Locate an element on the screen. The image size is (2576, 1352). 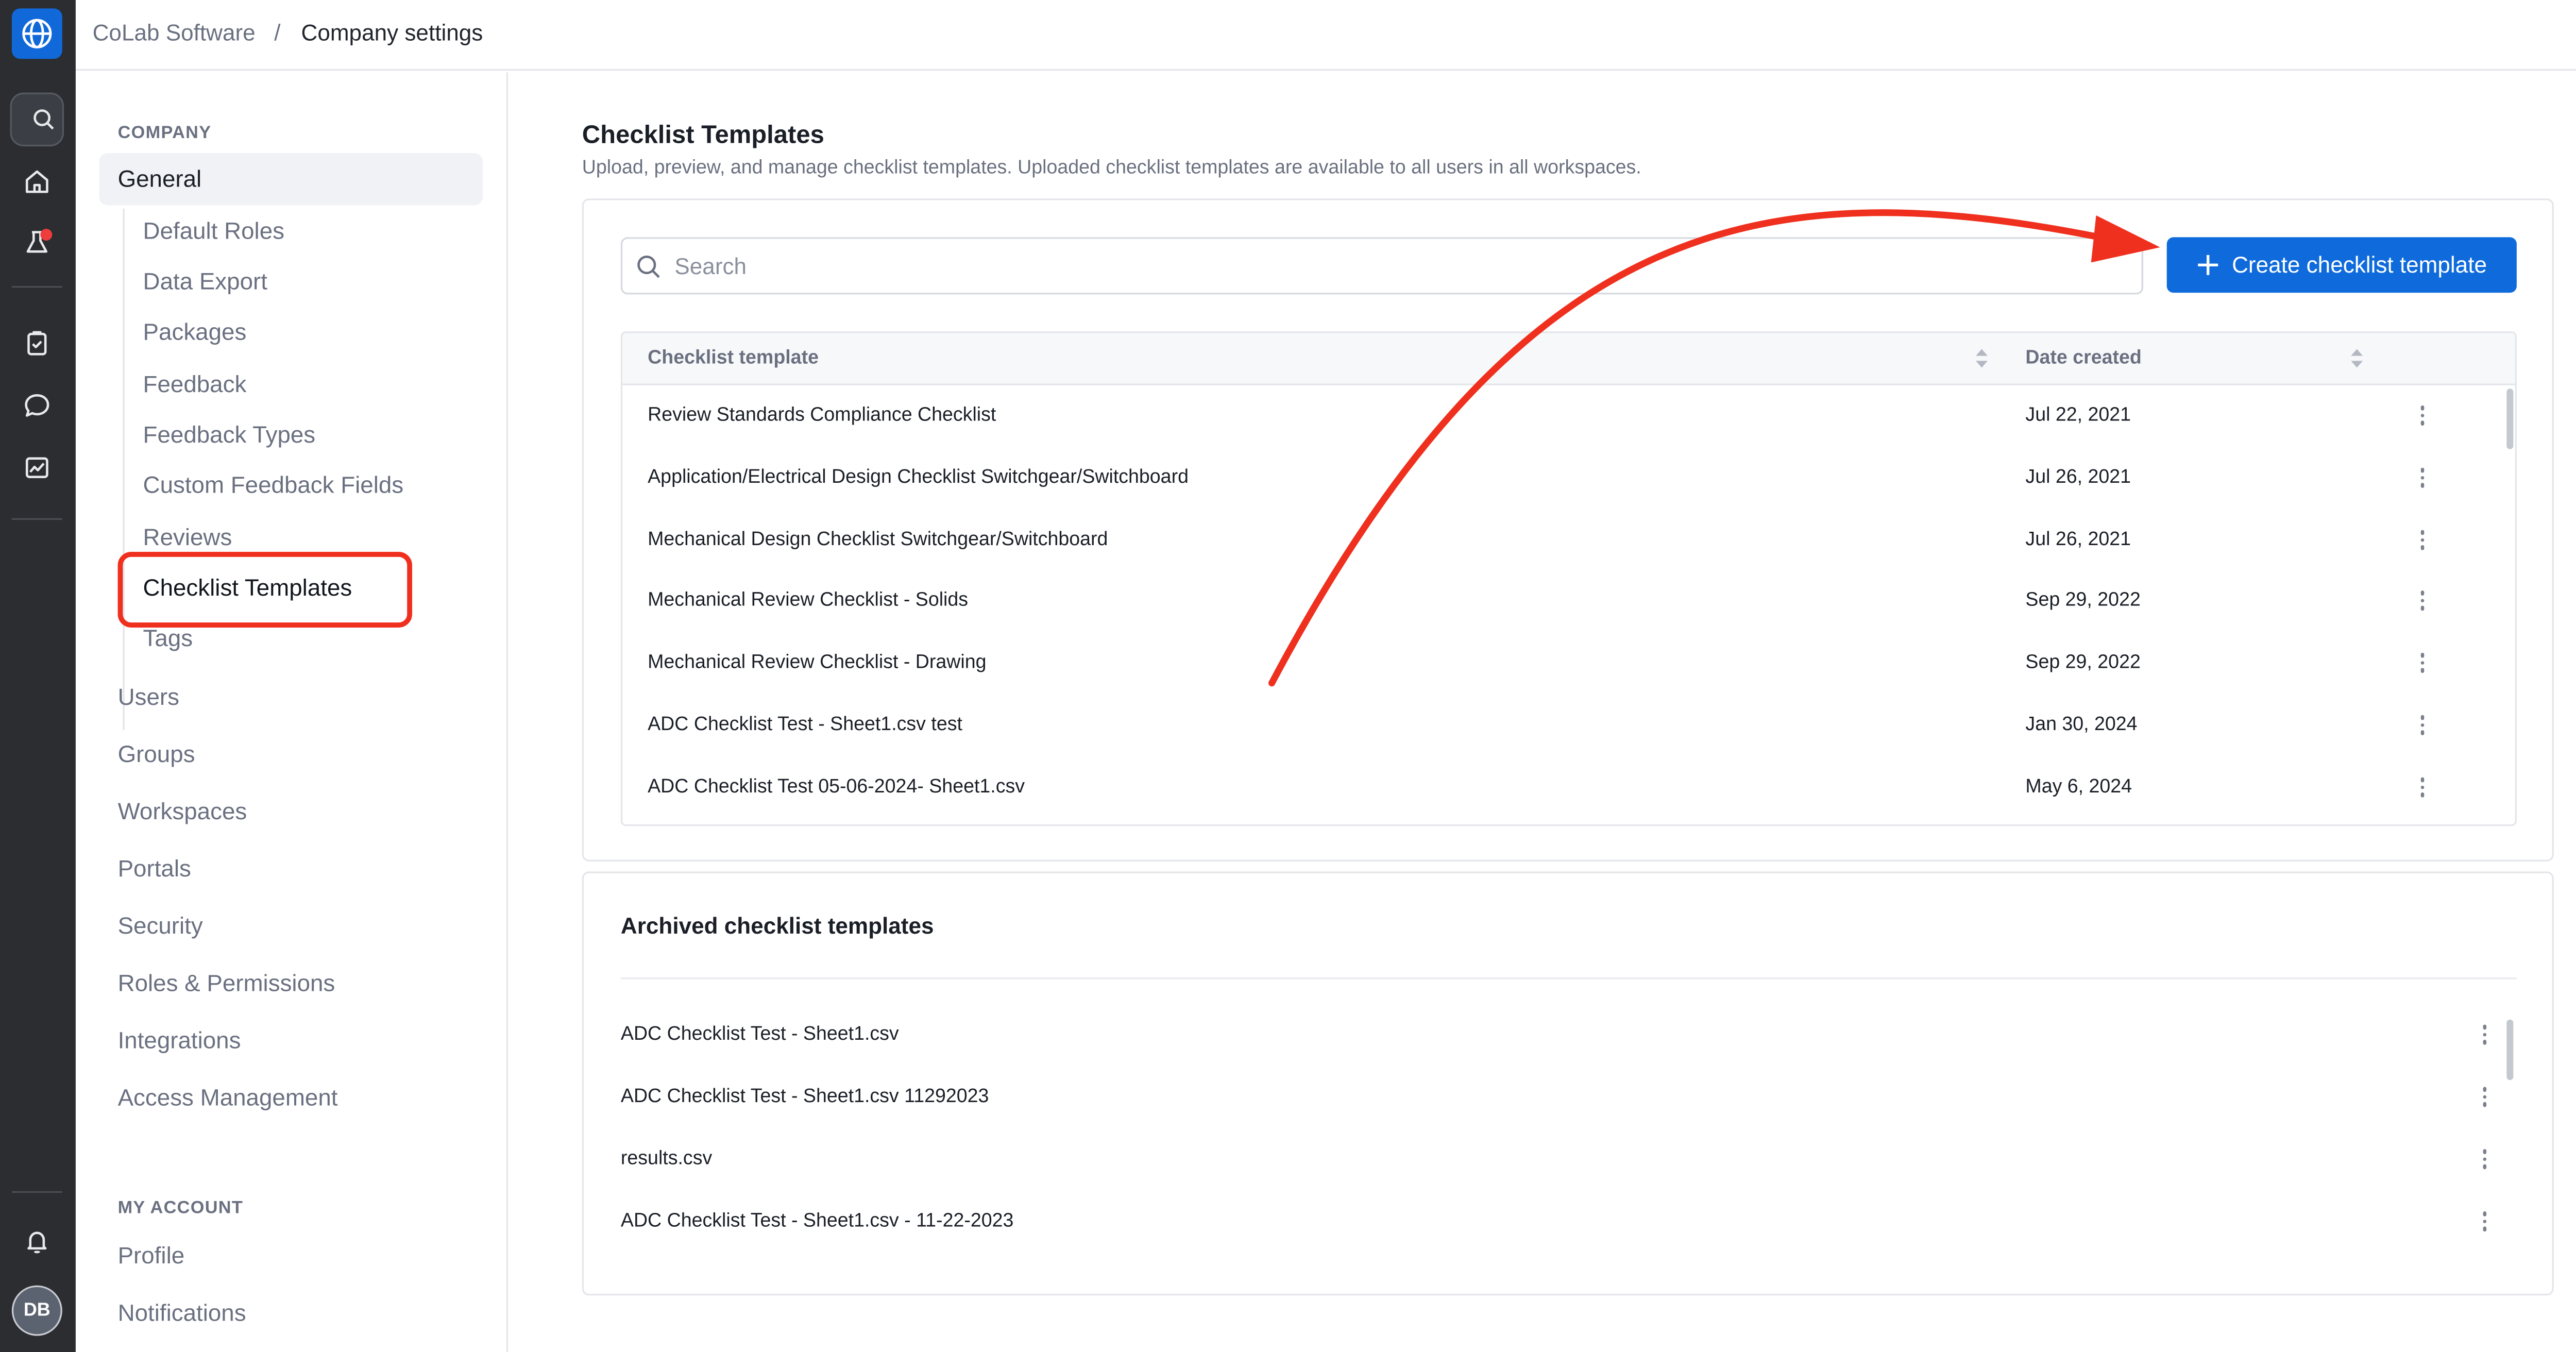
notification-dot is located at coordinates (46, 235).